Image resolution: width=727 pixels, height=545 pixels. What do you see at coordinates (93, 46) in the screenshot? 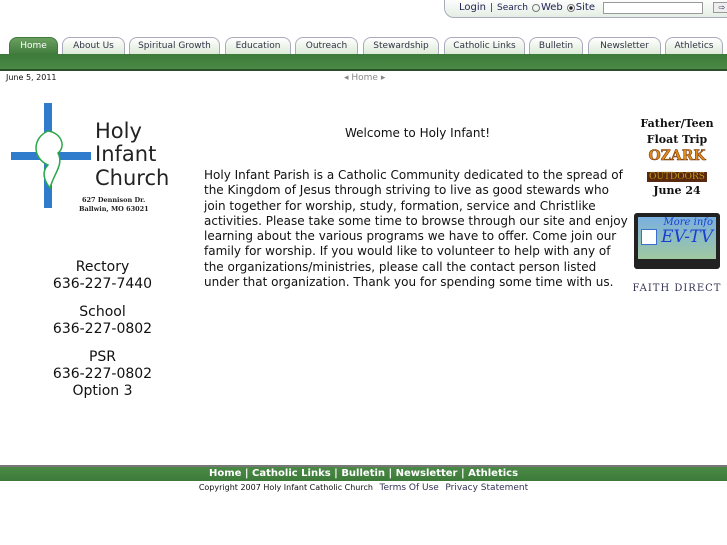
I see `tab-about-us: About Us` at bounding box center [93, 46].